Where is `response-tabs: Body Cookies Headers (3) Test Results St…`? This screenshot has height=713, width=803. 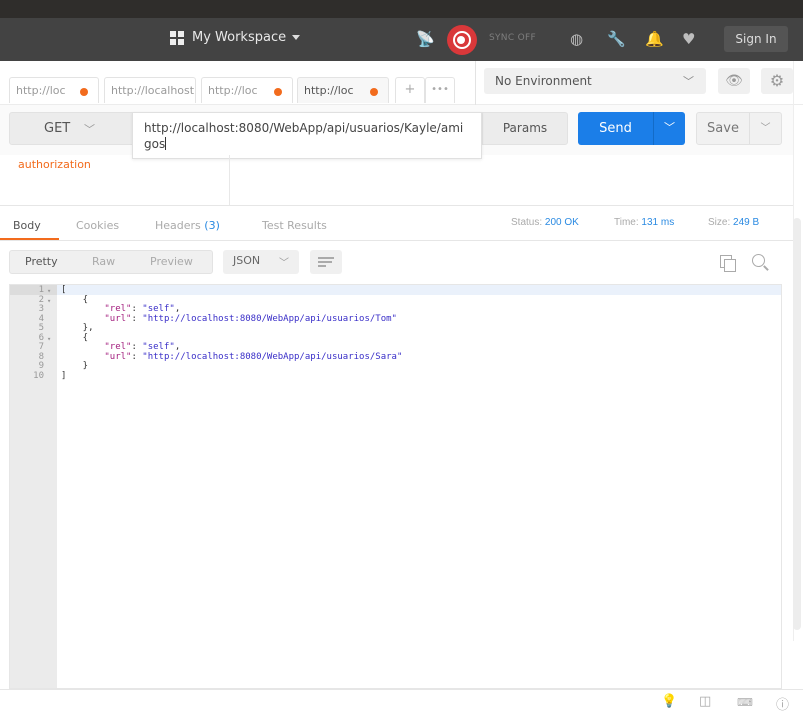
response-tabs: Body Cookies Headers (3) Test Results St… is located at coordinates (396, 223).